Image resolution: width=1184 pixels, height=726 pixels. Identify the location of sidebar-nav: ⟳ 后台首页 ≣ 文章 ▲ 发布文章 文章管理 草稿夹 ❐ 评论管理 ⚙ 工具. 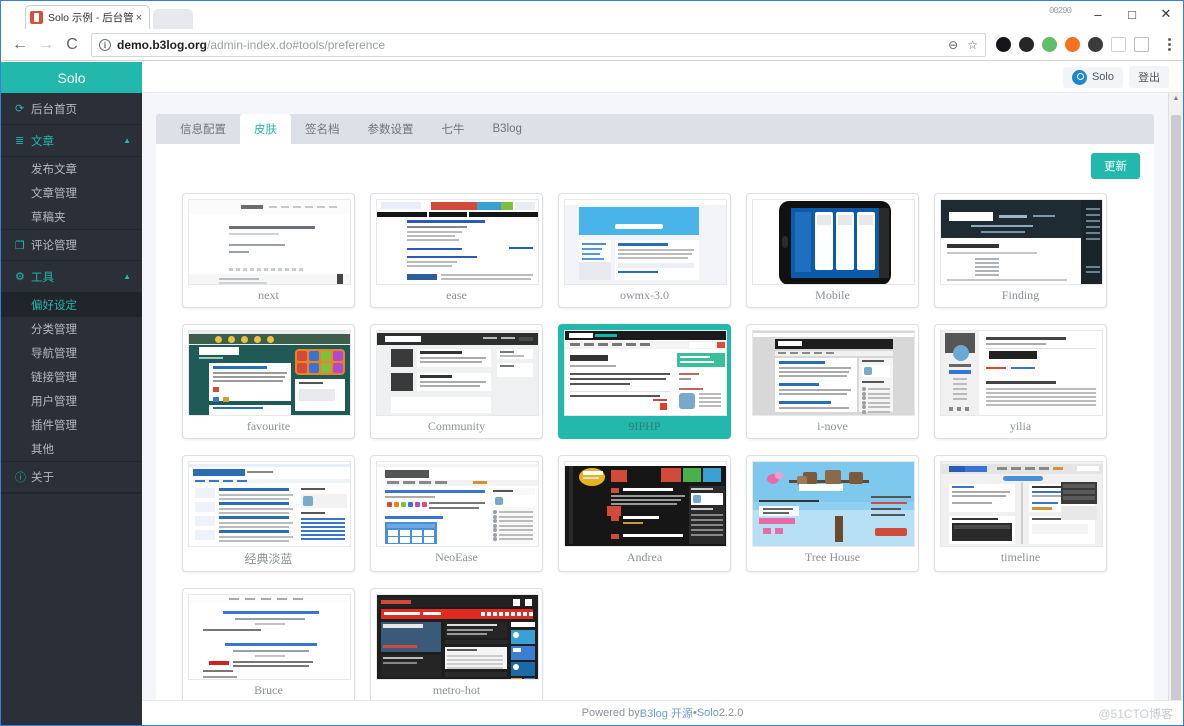
(71, 409).